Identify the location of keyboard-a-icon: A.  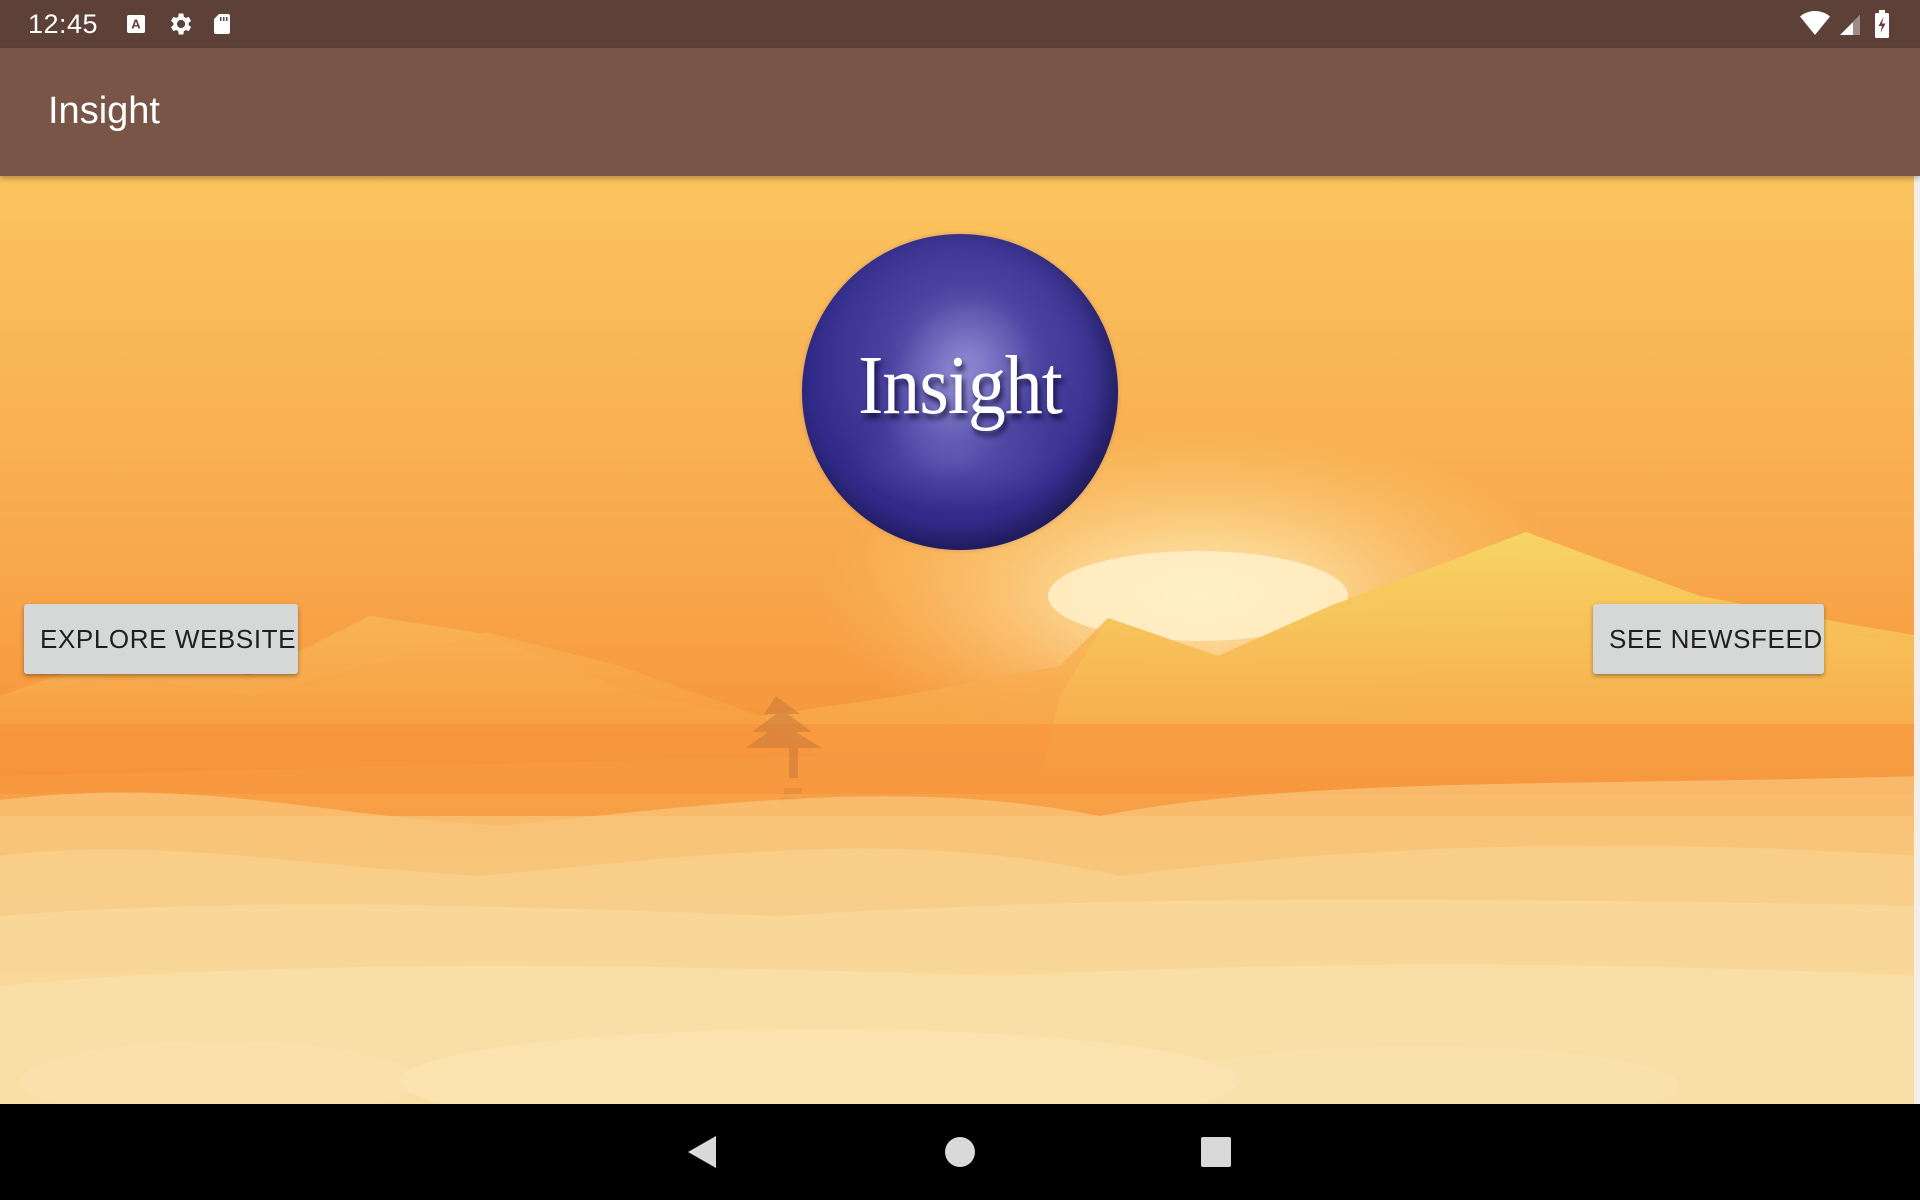
(136, 24).